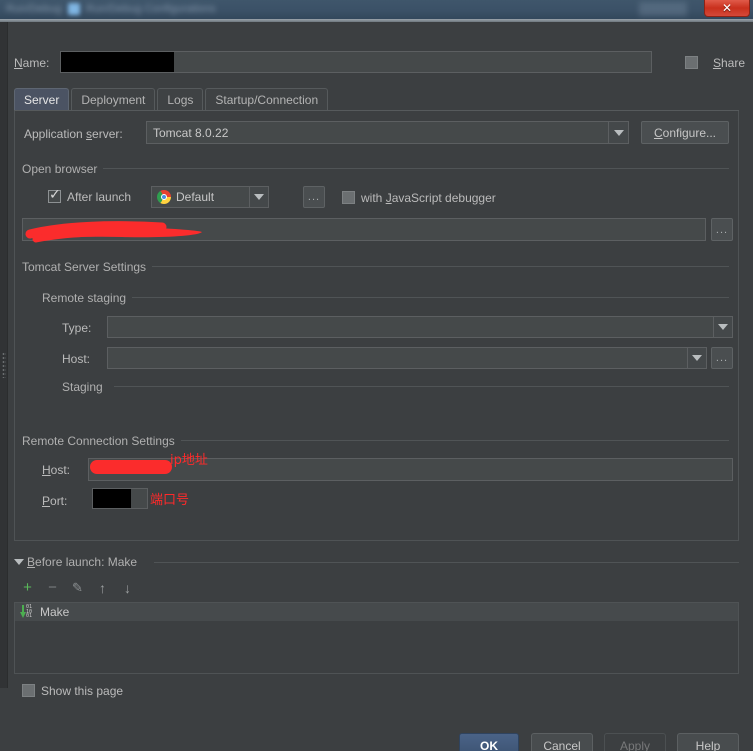 Image resolution: width=753 pixels, height=751 pixels. I want to click on staging-type-label: Type:, so click(77, 328).